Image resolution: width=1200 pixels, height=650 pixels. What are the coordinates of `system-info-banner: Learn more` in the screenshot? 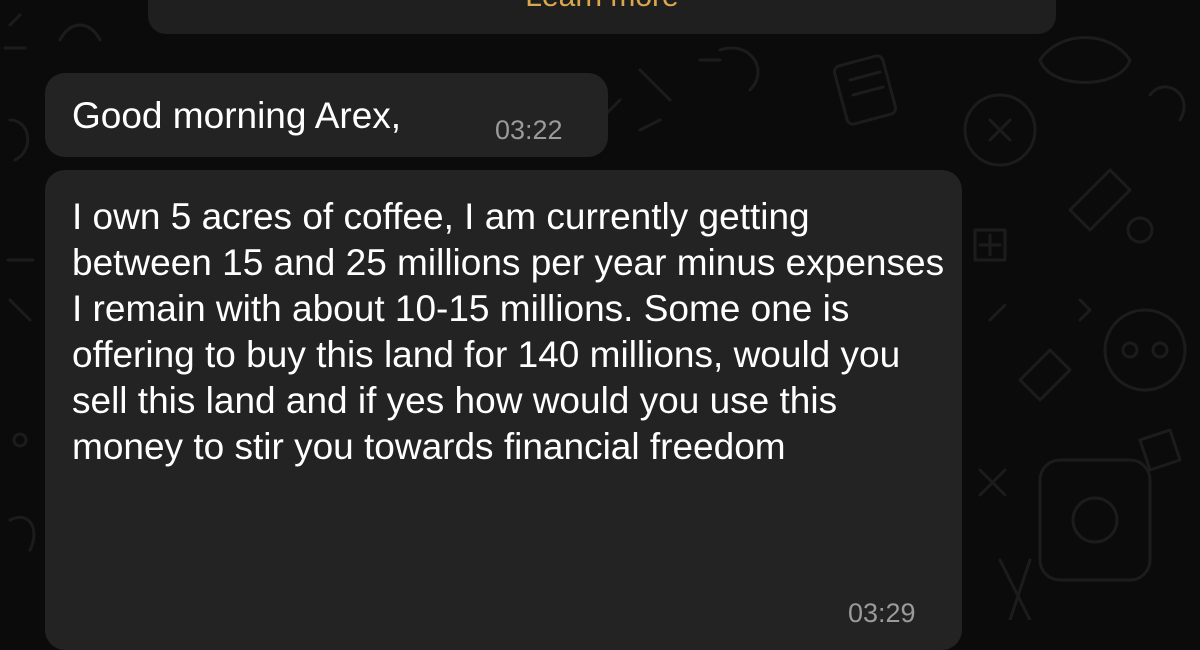 It's located at (602, 17).